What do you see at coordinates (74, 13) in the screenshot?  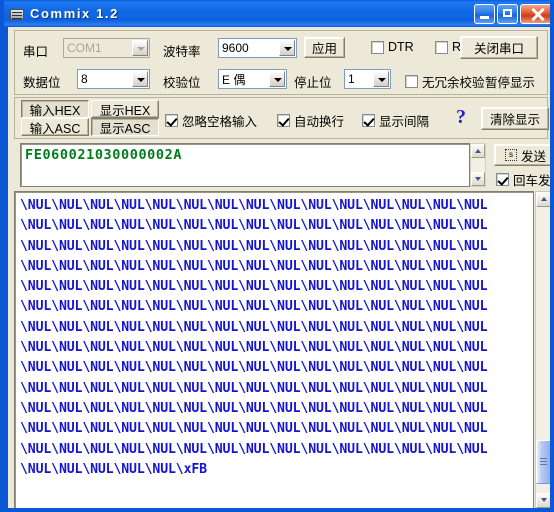 I see `window-title: Commix 1.2` at bounding box center [74, 13].